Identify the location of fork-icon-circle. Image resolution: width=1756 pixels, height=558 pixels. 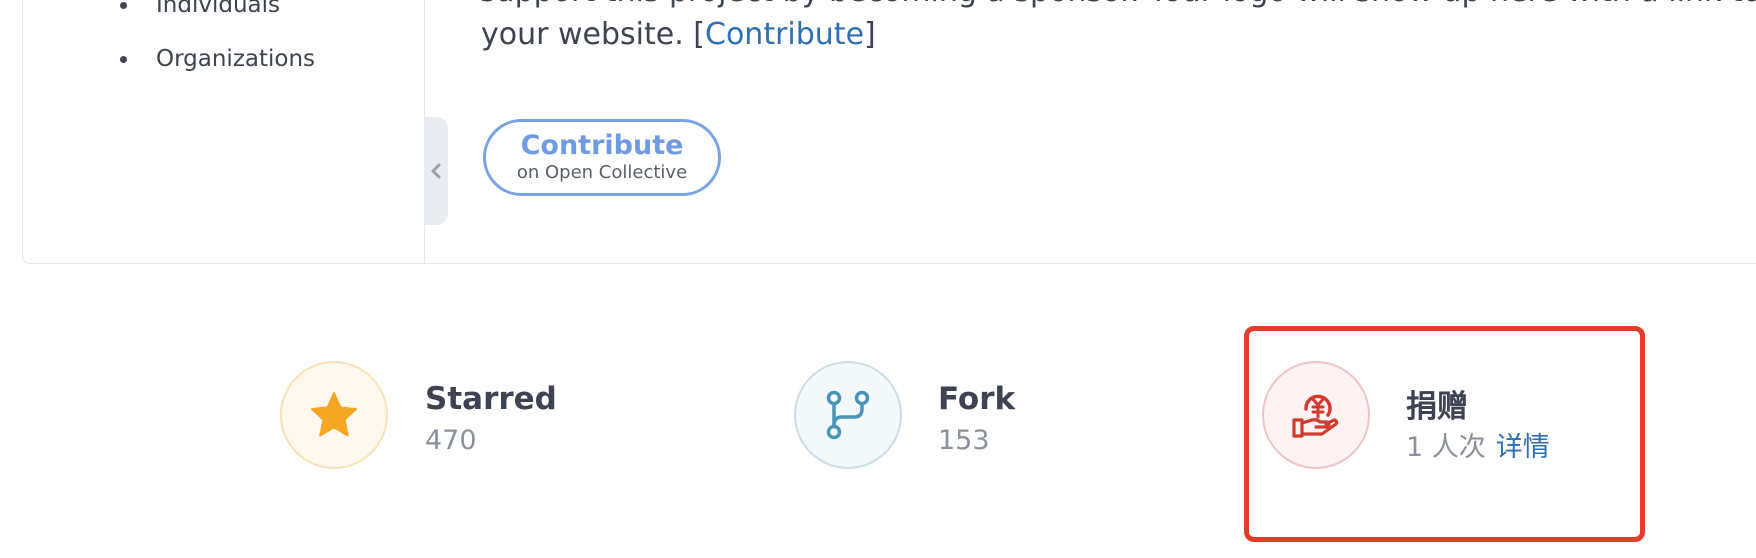
(848, 415).